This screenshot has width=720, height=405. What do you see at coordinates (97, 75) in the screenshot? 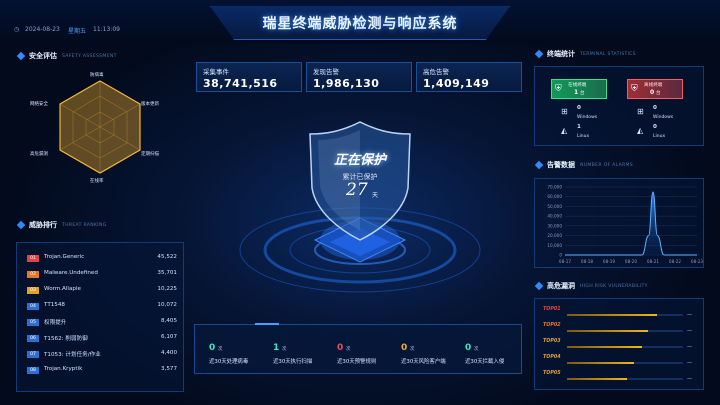
I see `radar-label-0: 防病毒` at bounding box center [97, 75].